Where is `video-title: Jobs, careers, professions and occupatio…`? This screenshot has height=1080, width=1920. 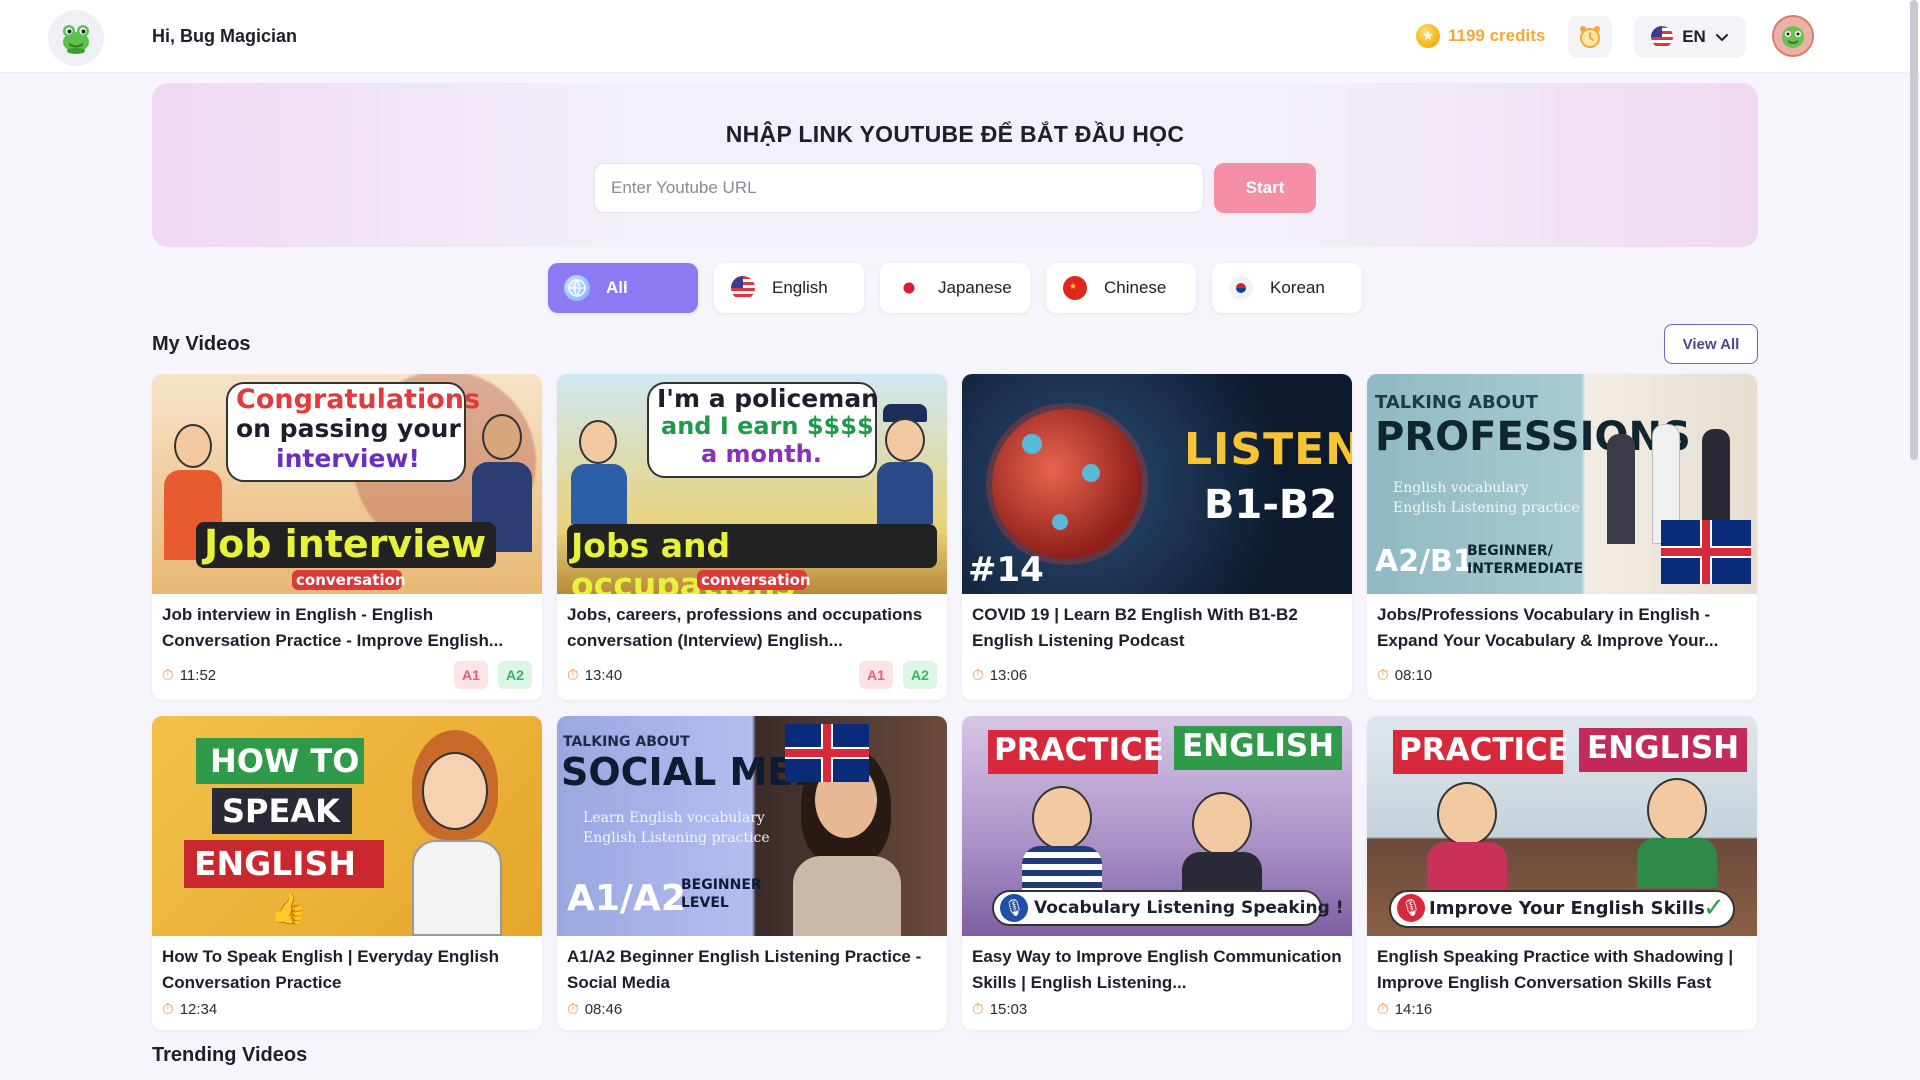 video-title: Jobs, careers, professions and occupatio… is located at coordinates (752, 628).